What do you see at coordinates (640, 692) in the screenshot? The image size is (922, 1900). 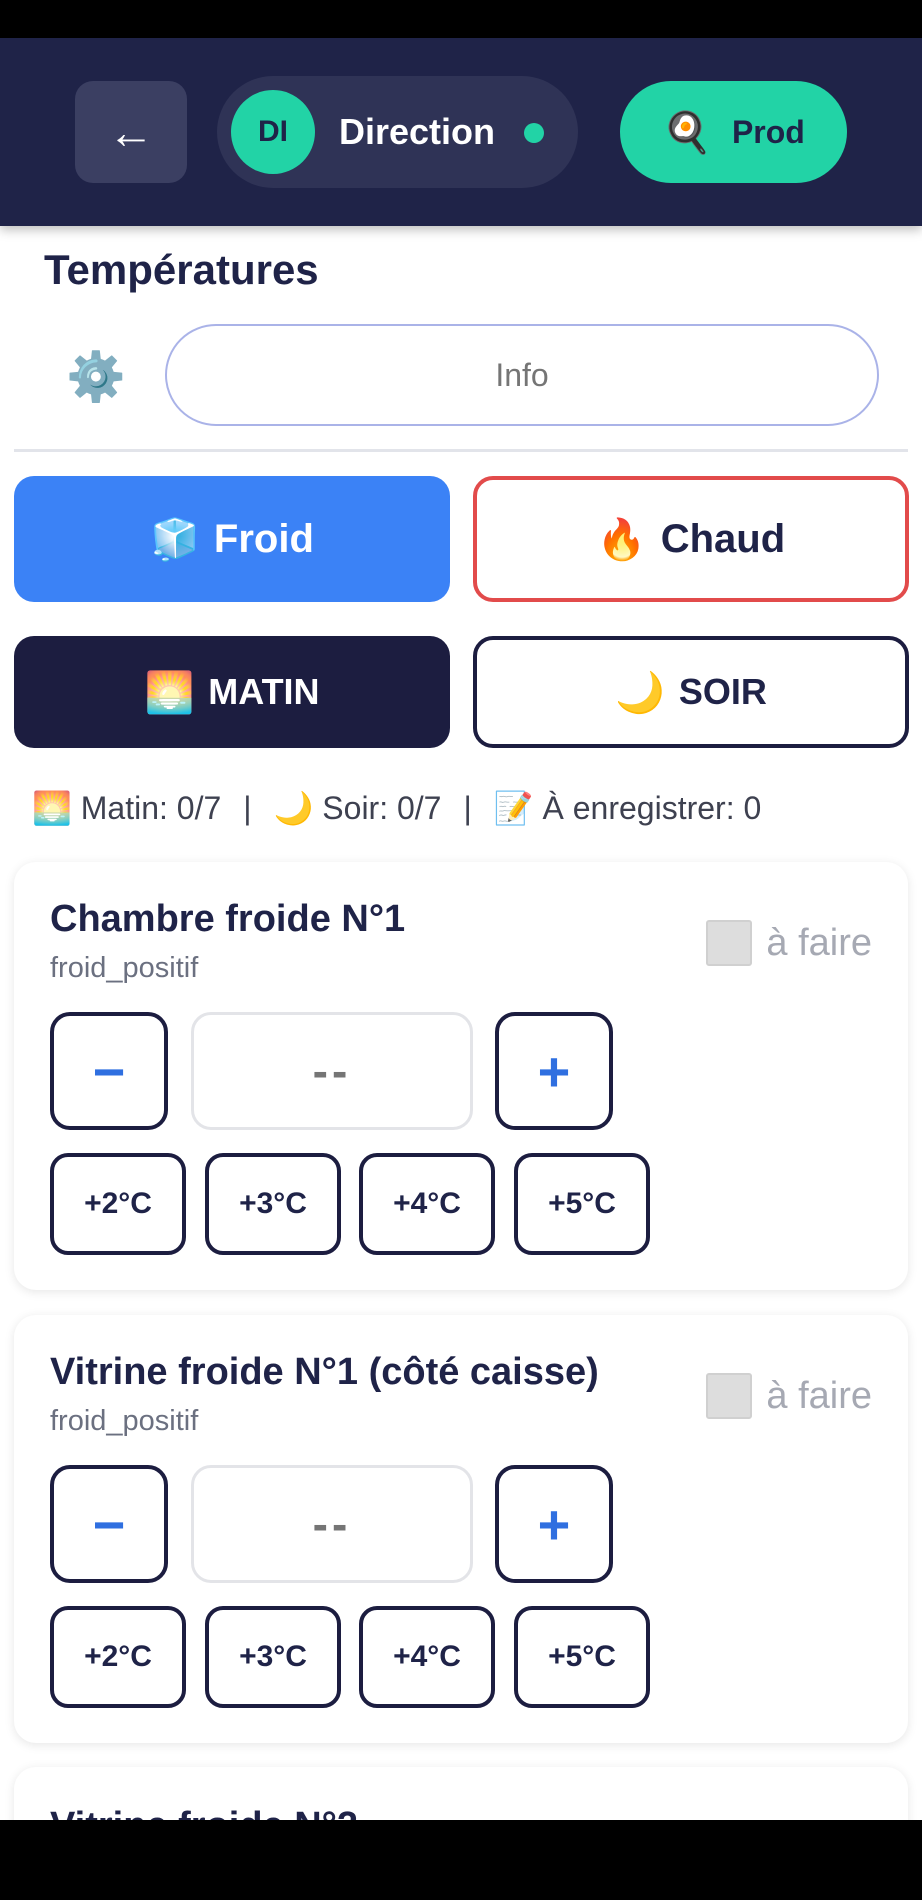 I see `moon-icon: 🌙` at bounding box center [640, 692].